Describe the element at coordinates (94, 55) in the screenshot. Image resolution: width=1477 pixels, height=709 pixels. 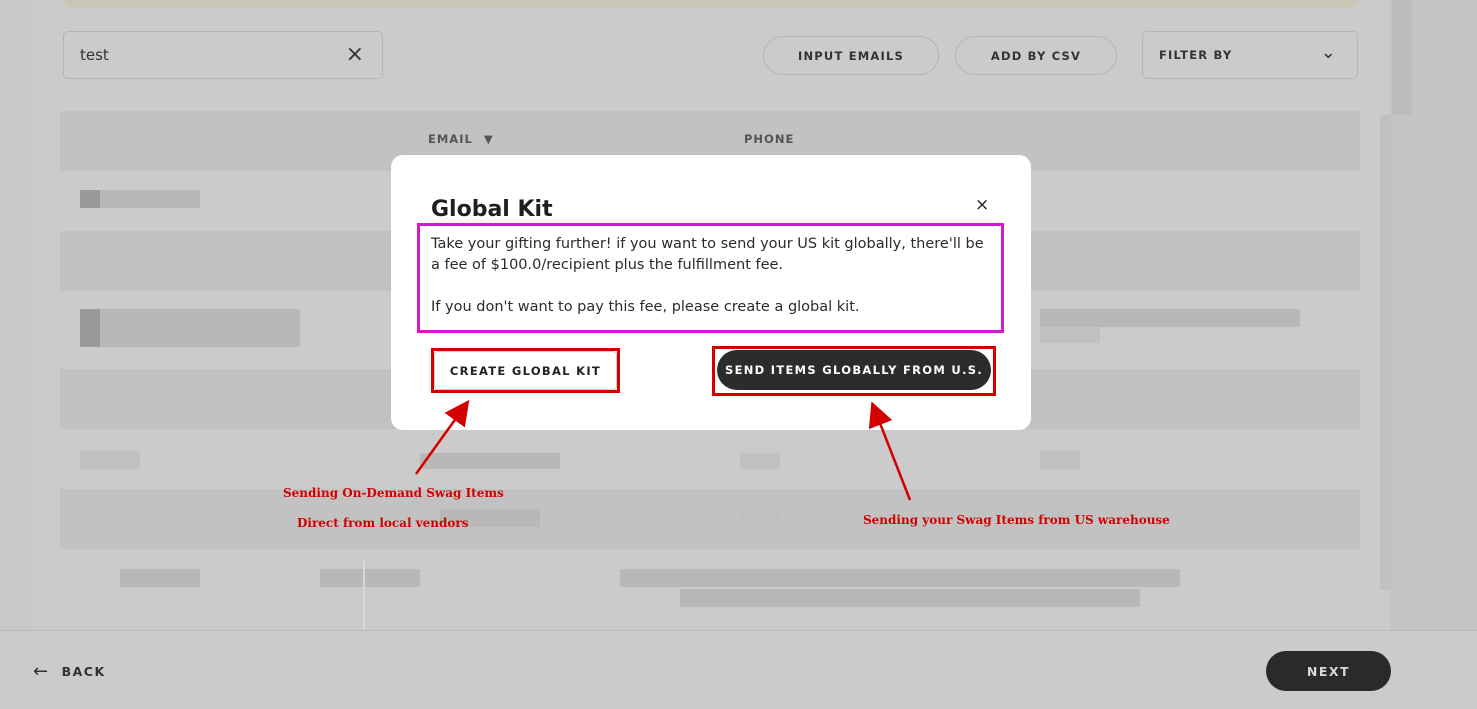
I see `search-input-value: test` at that location.